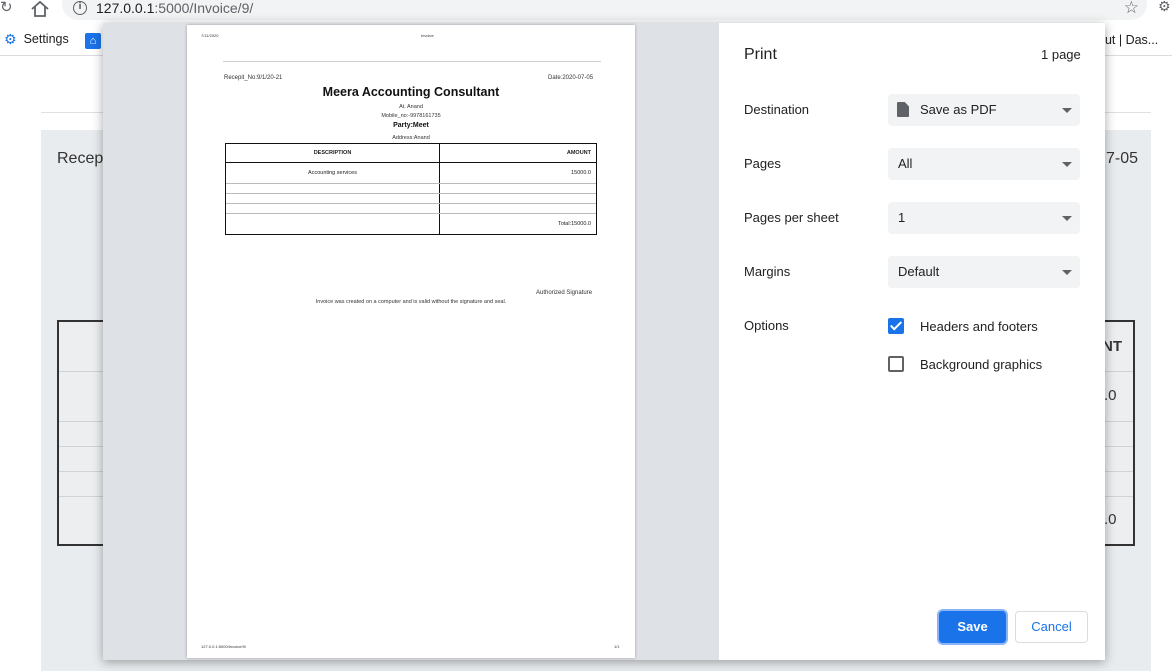 Image resolution: width=1172 pixels, height=671 pixels. What do you see at coordinates (905, 163) in the screenshot?
I see `pages-value: All` at bounding box center [905, 163].